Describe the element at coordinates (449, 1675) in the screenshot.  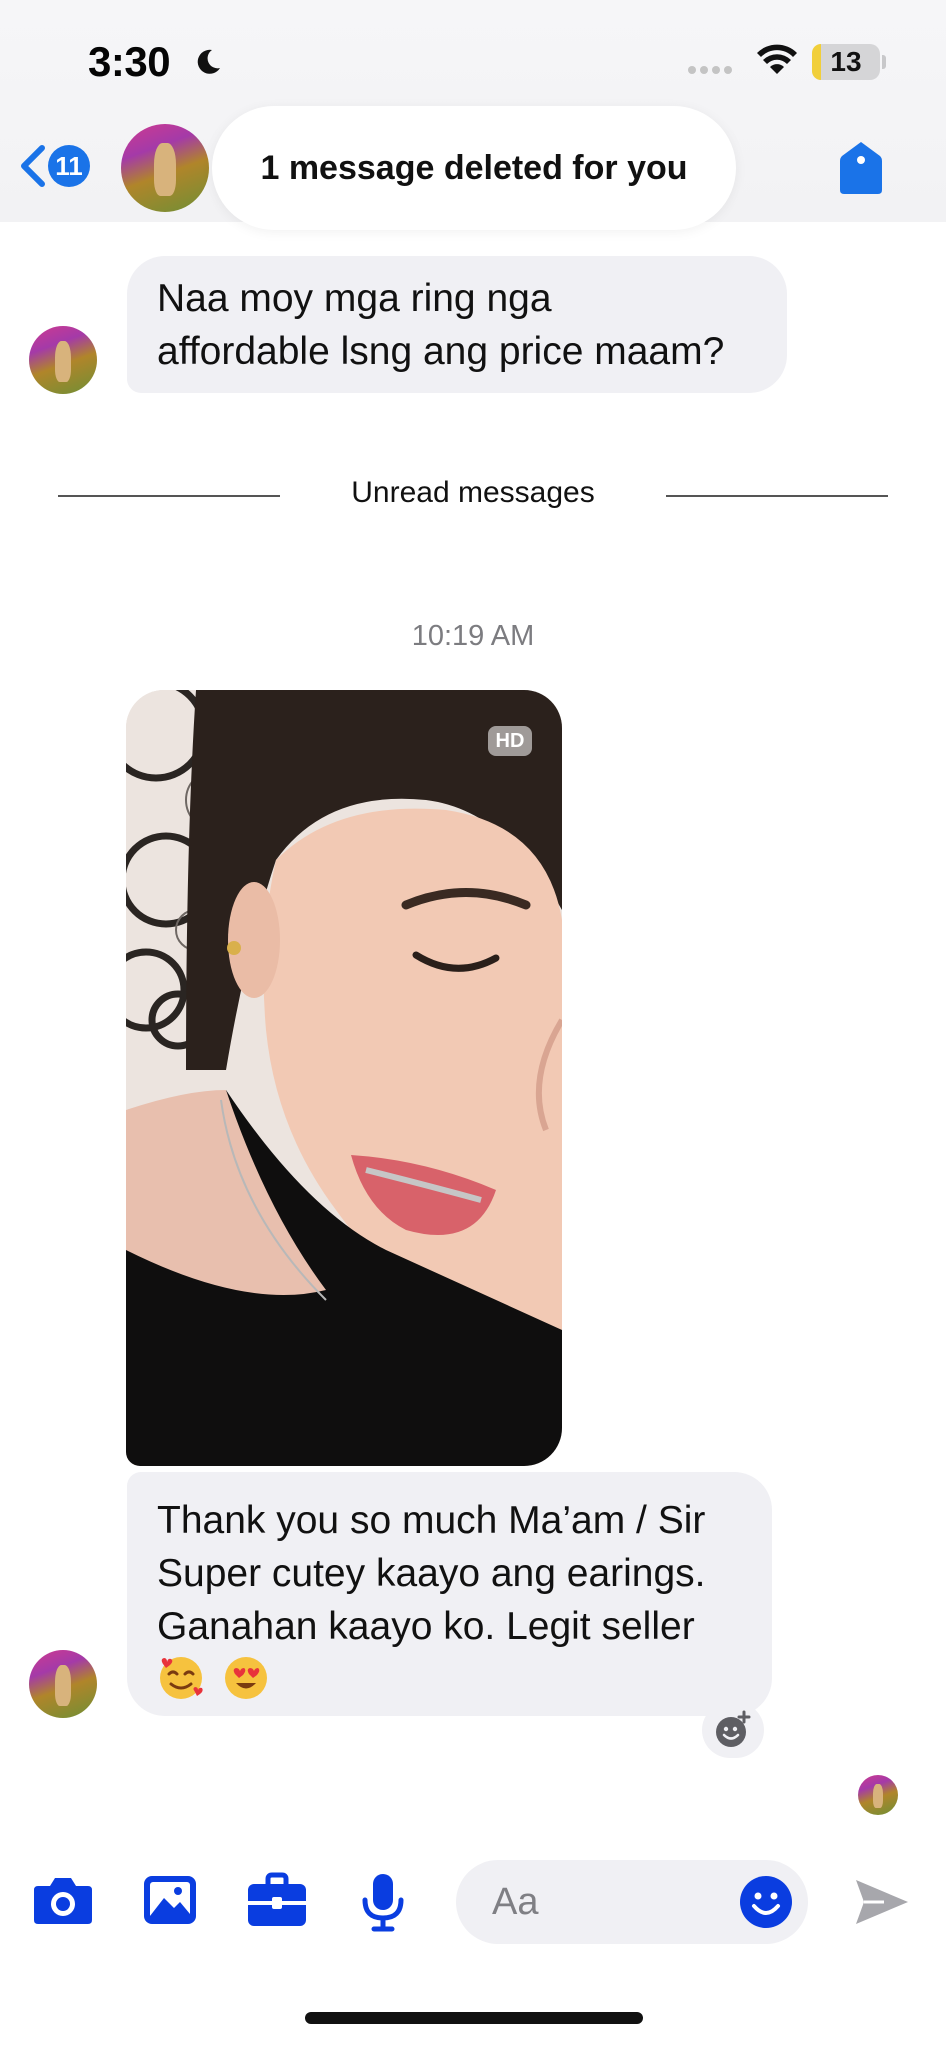
I see `emoji-row` at that location.